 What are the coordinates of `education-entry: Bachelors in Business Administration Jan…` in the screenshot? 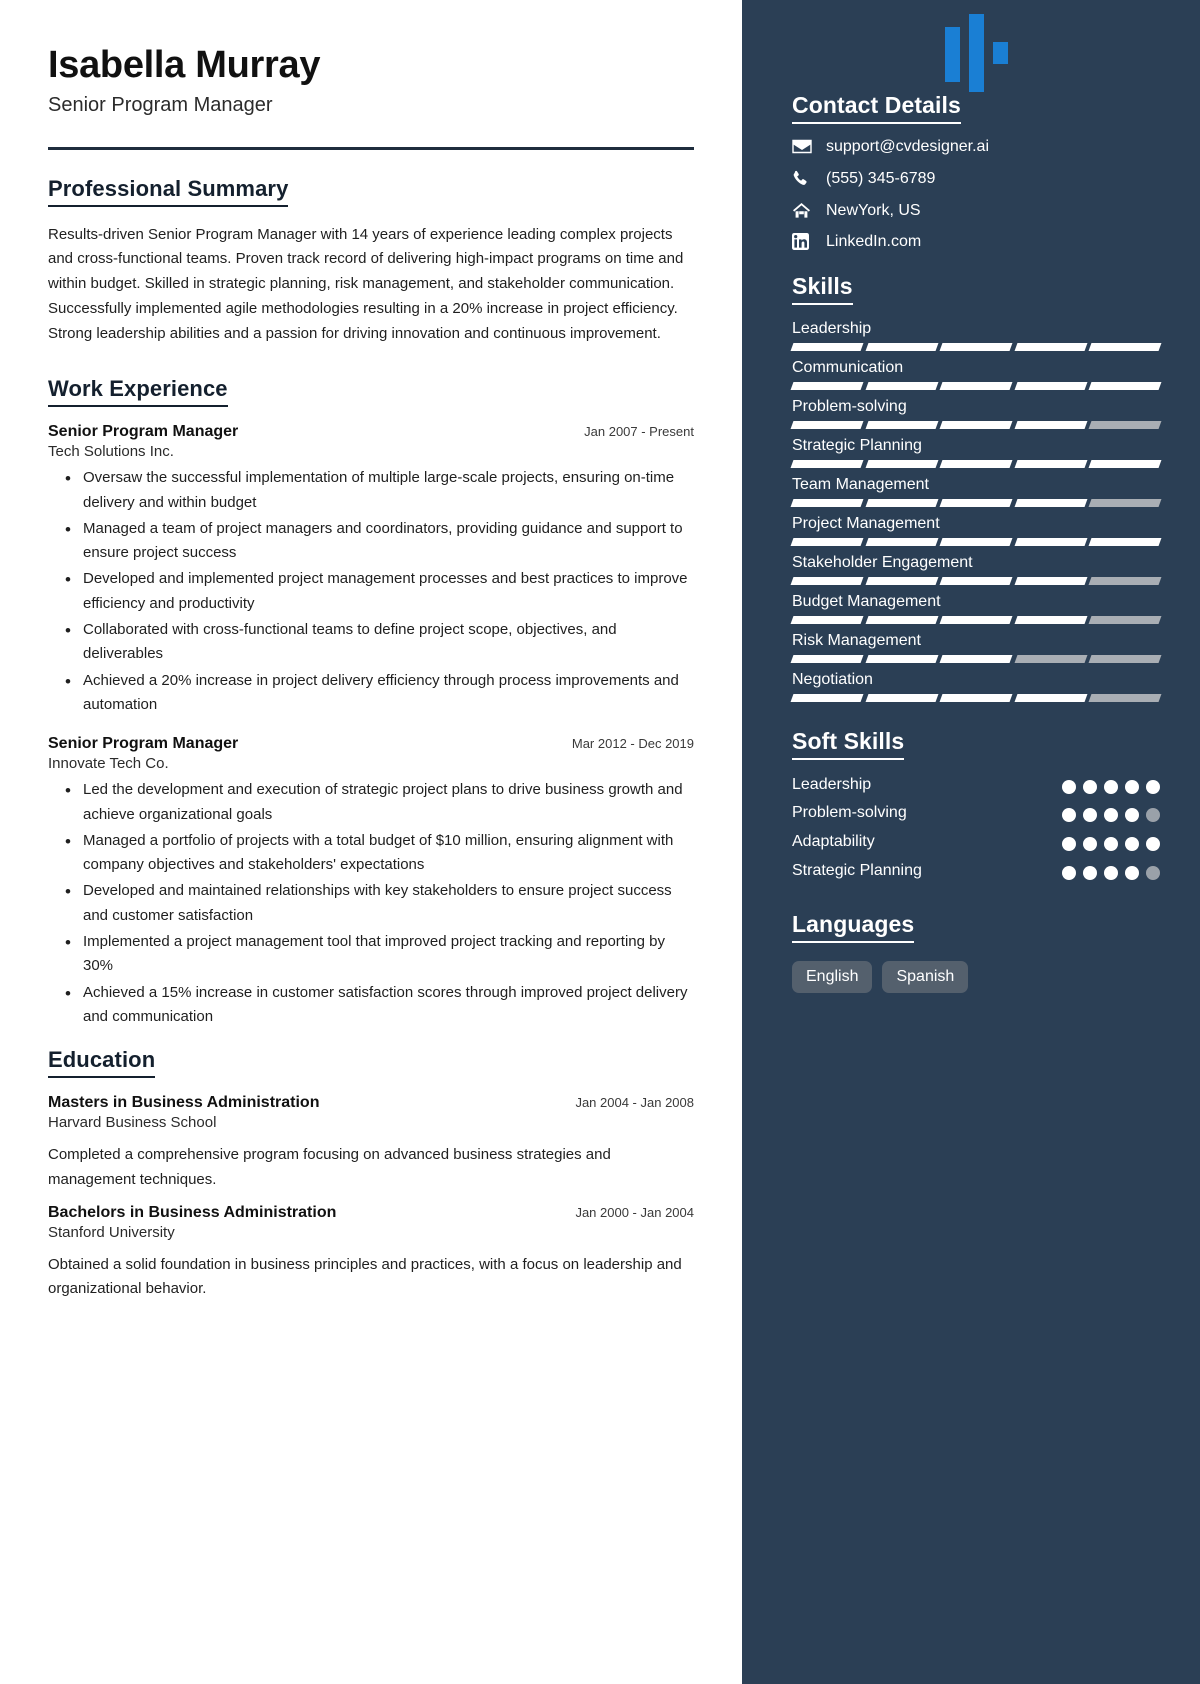 It's located at (371, 1253).